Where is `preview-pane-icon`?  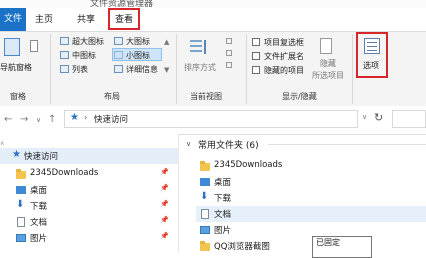
preview-pane-icon is located at coordinates (34, 46).